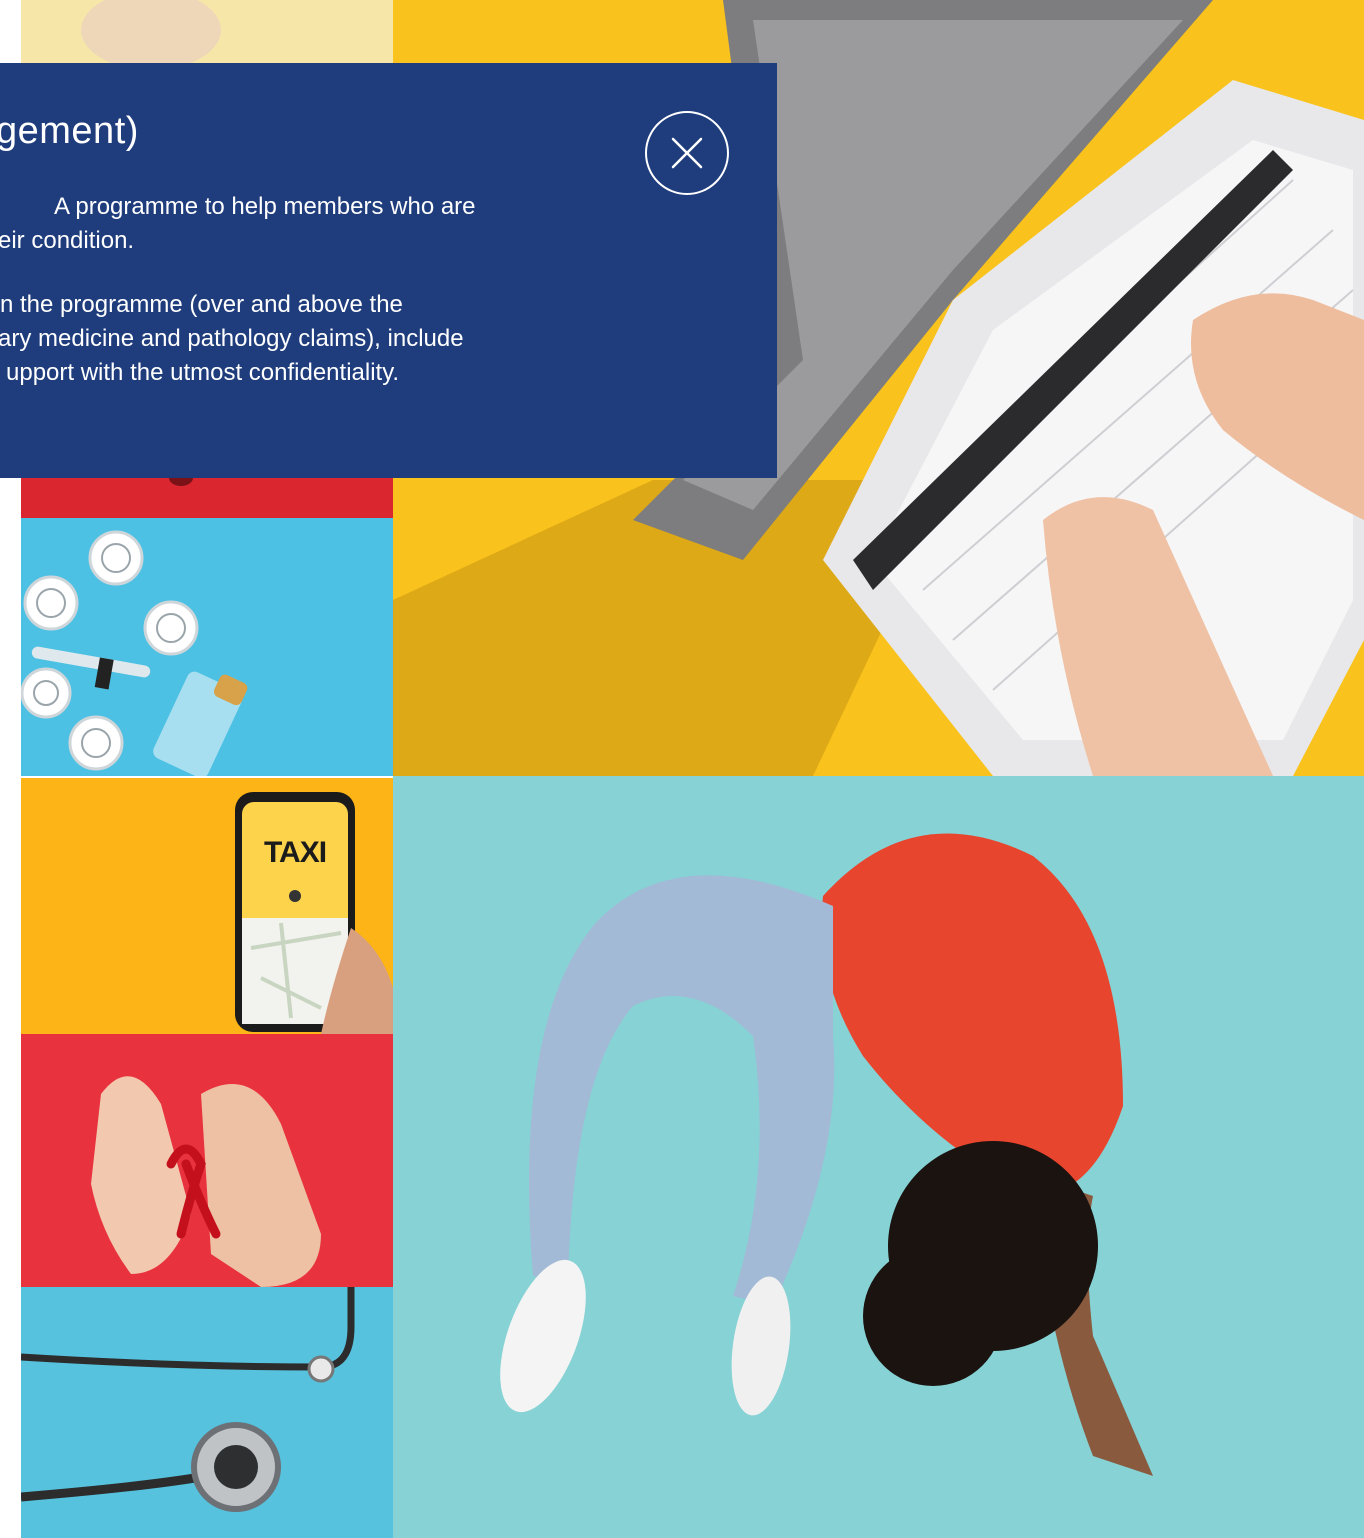 This screenshot has width=1364, height=1538. What do you see at coordinates (295, 852) in the screenshot?
I see `taxi-phone-label: TAXI` at bounding box center [295, 852].